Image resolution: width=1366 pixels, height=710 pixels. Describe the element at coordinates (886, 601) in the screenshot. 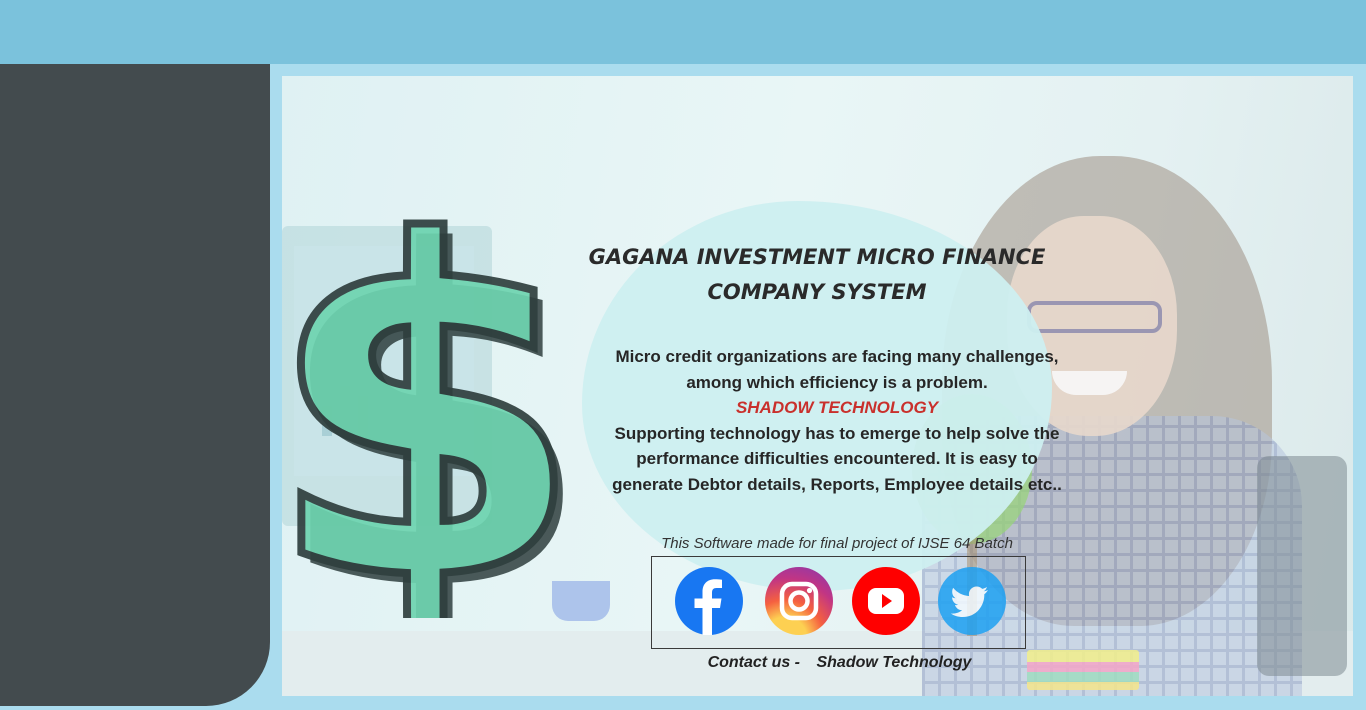

I see `youtube-icon` at that location.